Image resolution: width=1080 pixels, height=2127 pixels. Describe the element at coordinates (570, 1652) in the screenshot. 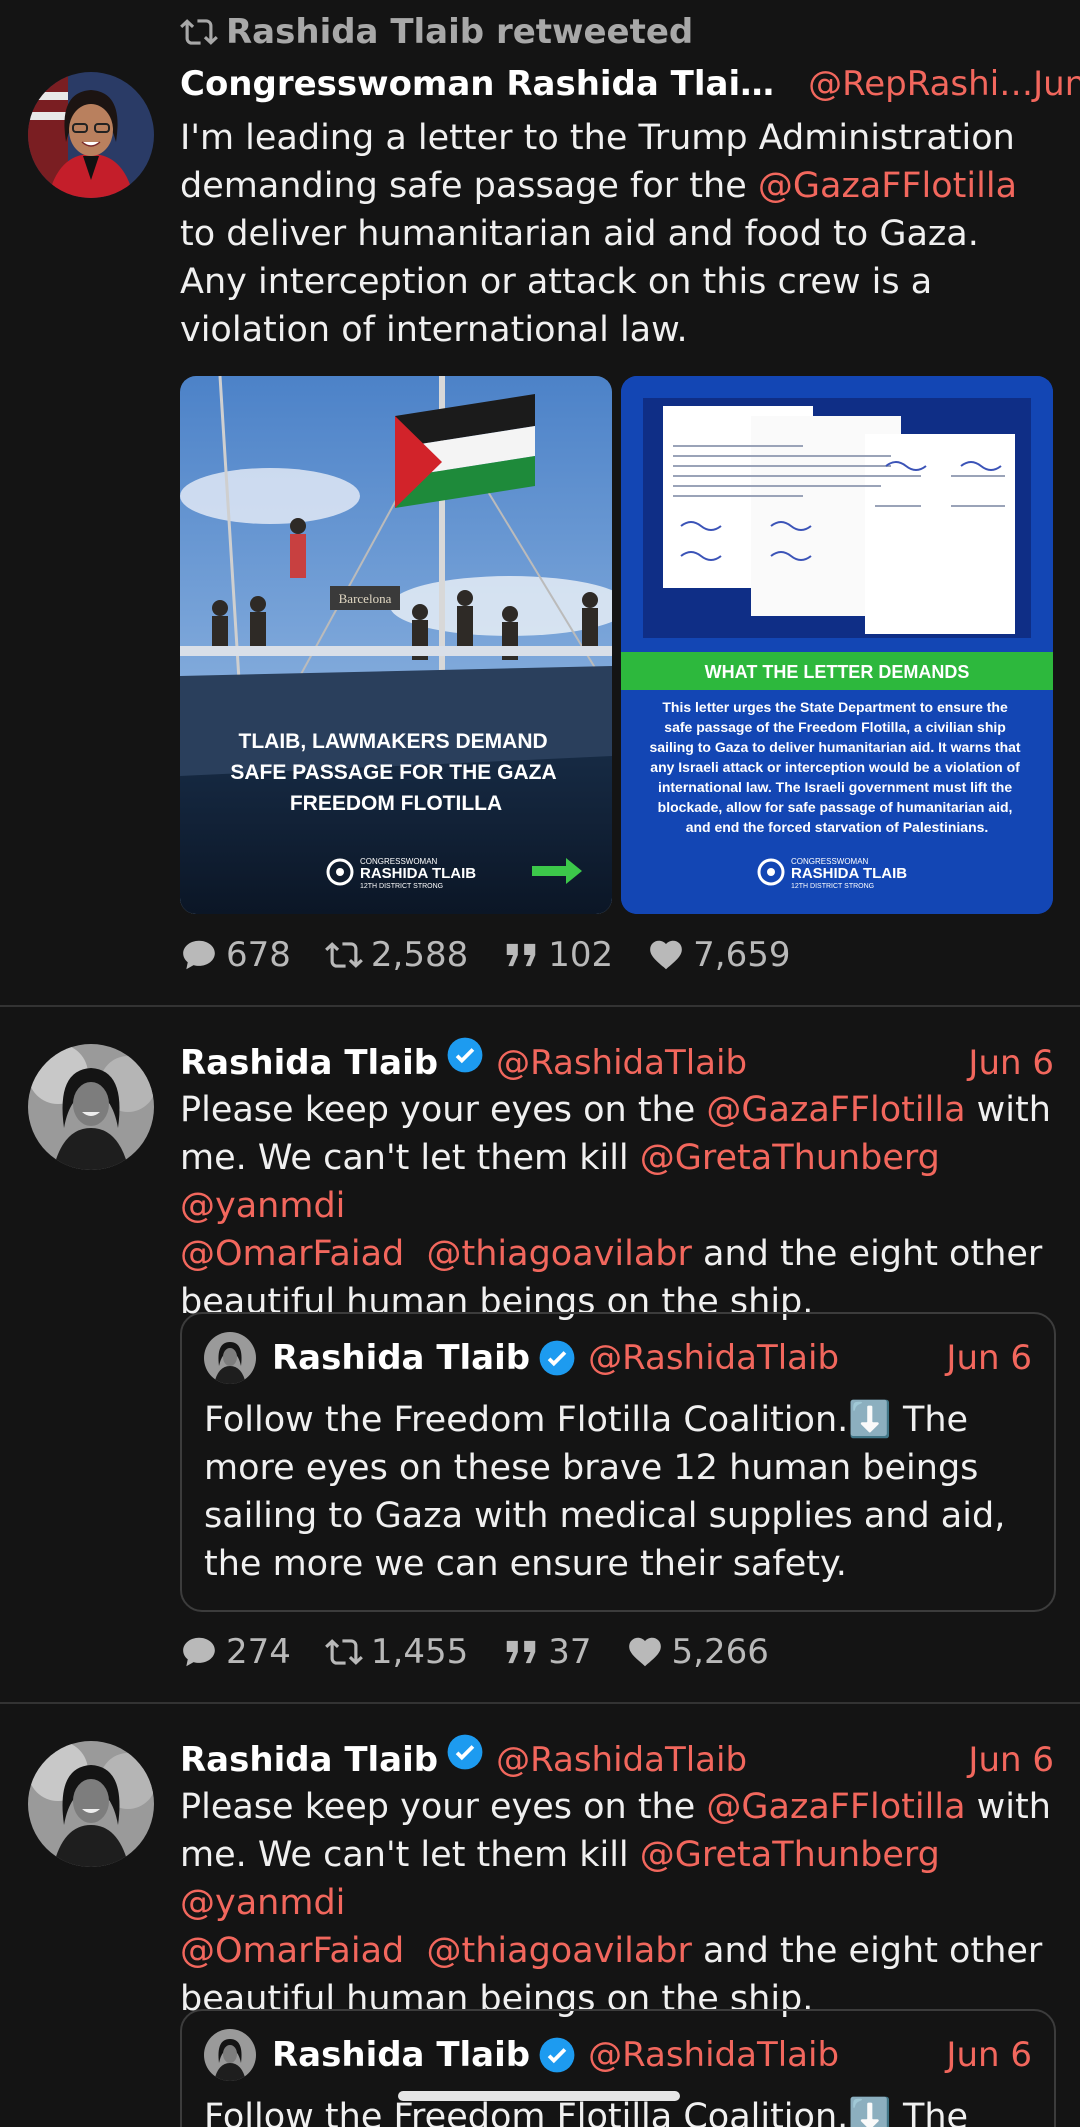

I see `quote-count: 37` at that location.